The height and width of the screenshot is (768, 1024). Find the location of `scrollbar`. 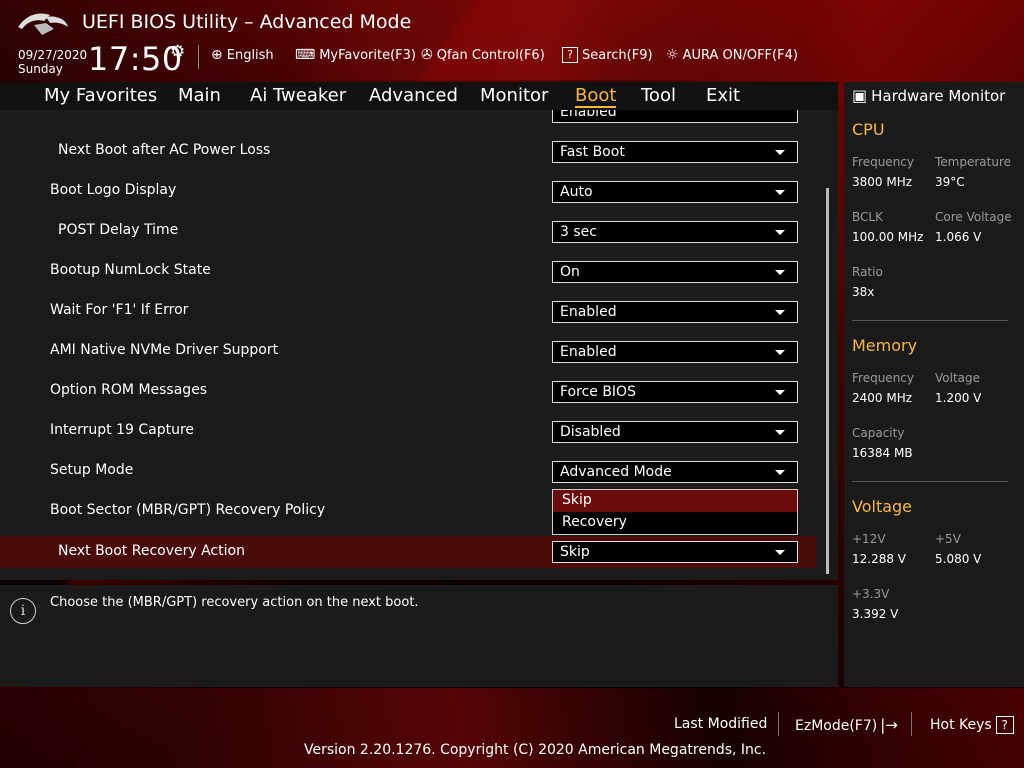

scrollbar is located at coordinates (827, 381).